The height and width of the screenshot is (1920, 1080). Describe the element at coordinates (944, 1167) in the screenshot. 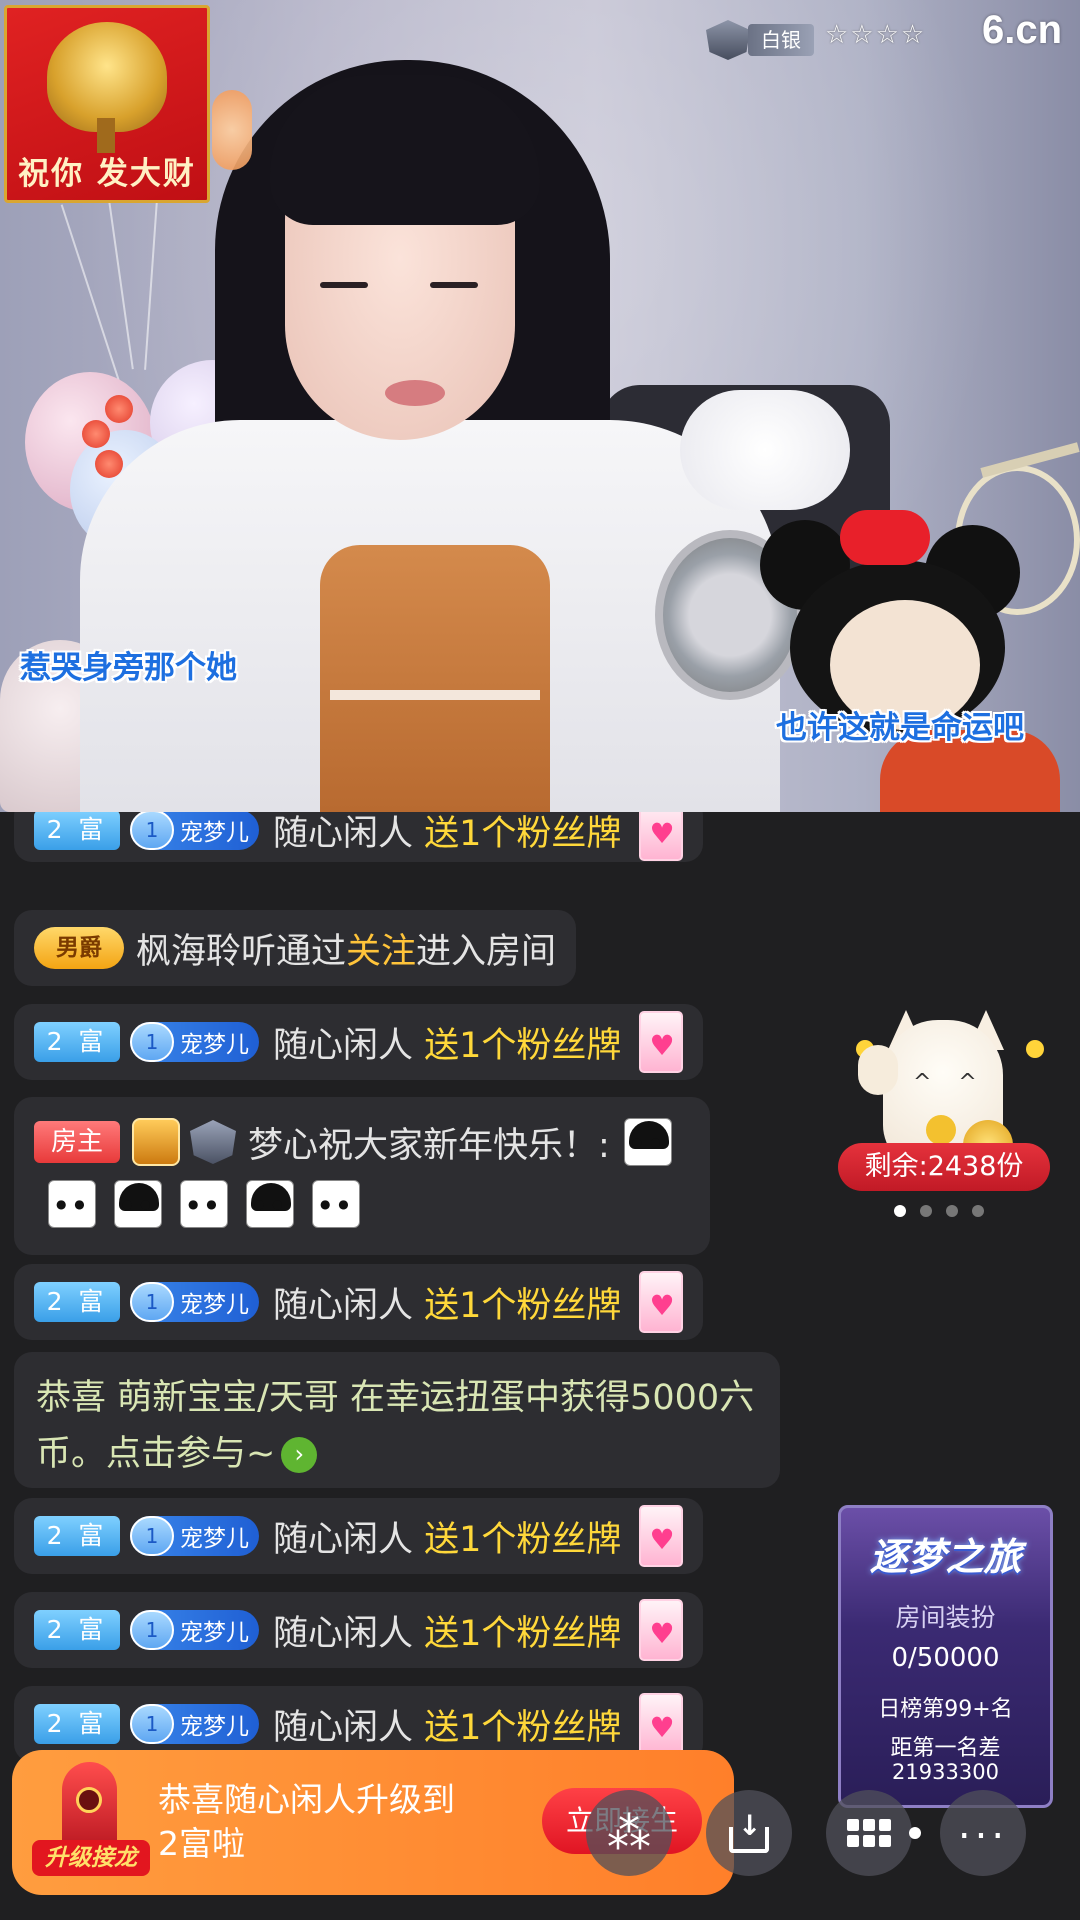

I see `lucky-cat-remaining: 剩余:2438份` at that location.